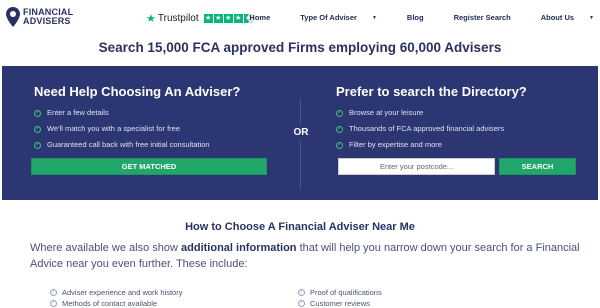  What do you see at coordinates (300, 144) in the screenshot?
I see `divider` at bounding box center [300, 144].